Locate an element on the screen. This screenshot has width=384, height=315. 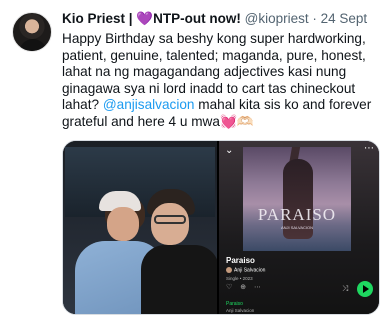
tweet-date: 24 Sept is located at coordinates (344, 18).